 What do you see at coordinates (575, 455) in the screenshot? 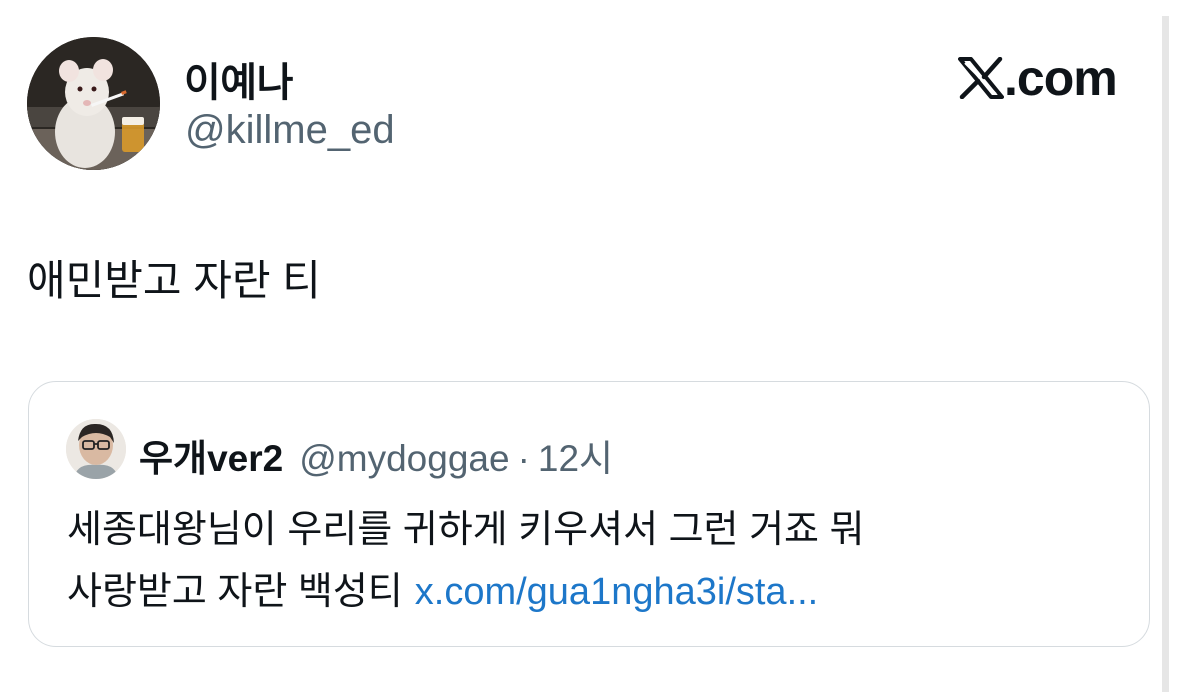
I see `quoted-tweet-time: 12시` at bounding box center [575, 455].